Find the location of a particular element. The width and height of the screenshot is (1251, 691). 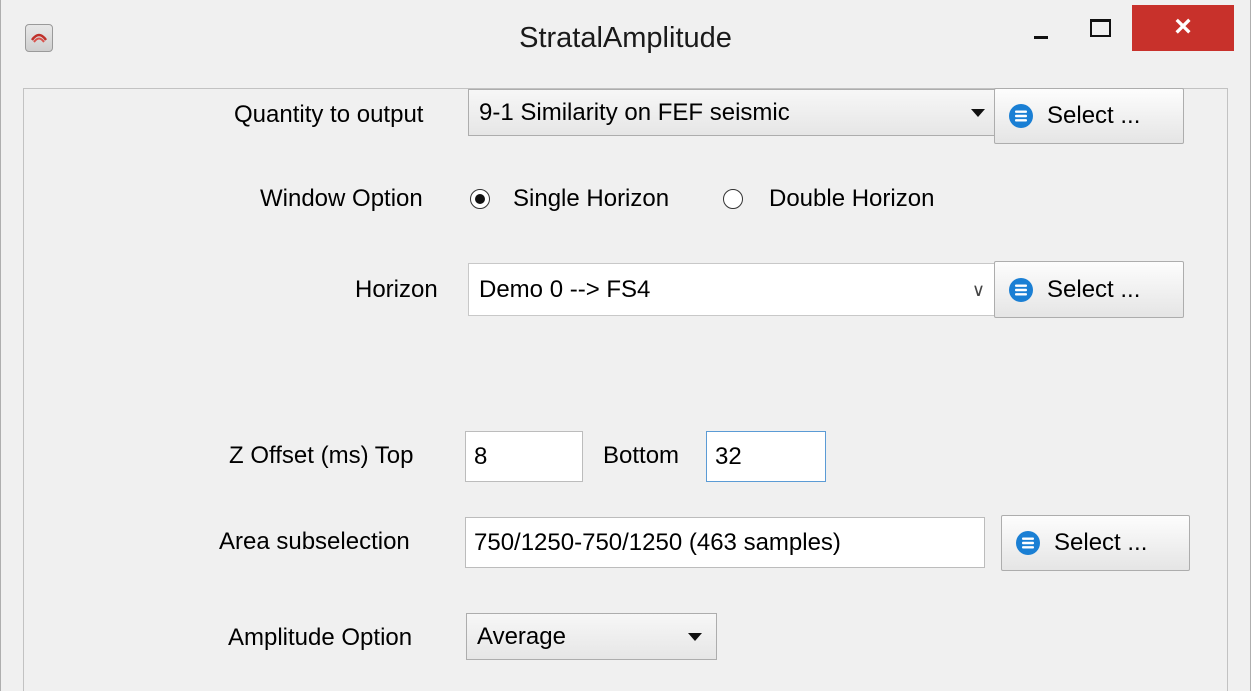

area-subselection-field is located at coordinates (725, 542).